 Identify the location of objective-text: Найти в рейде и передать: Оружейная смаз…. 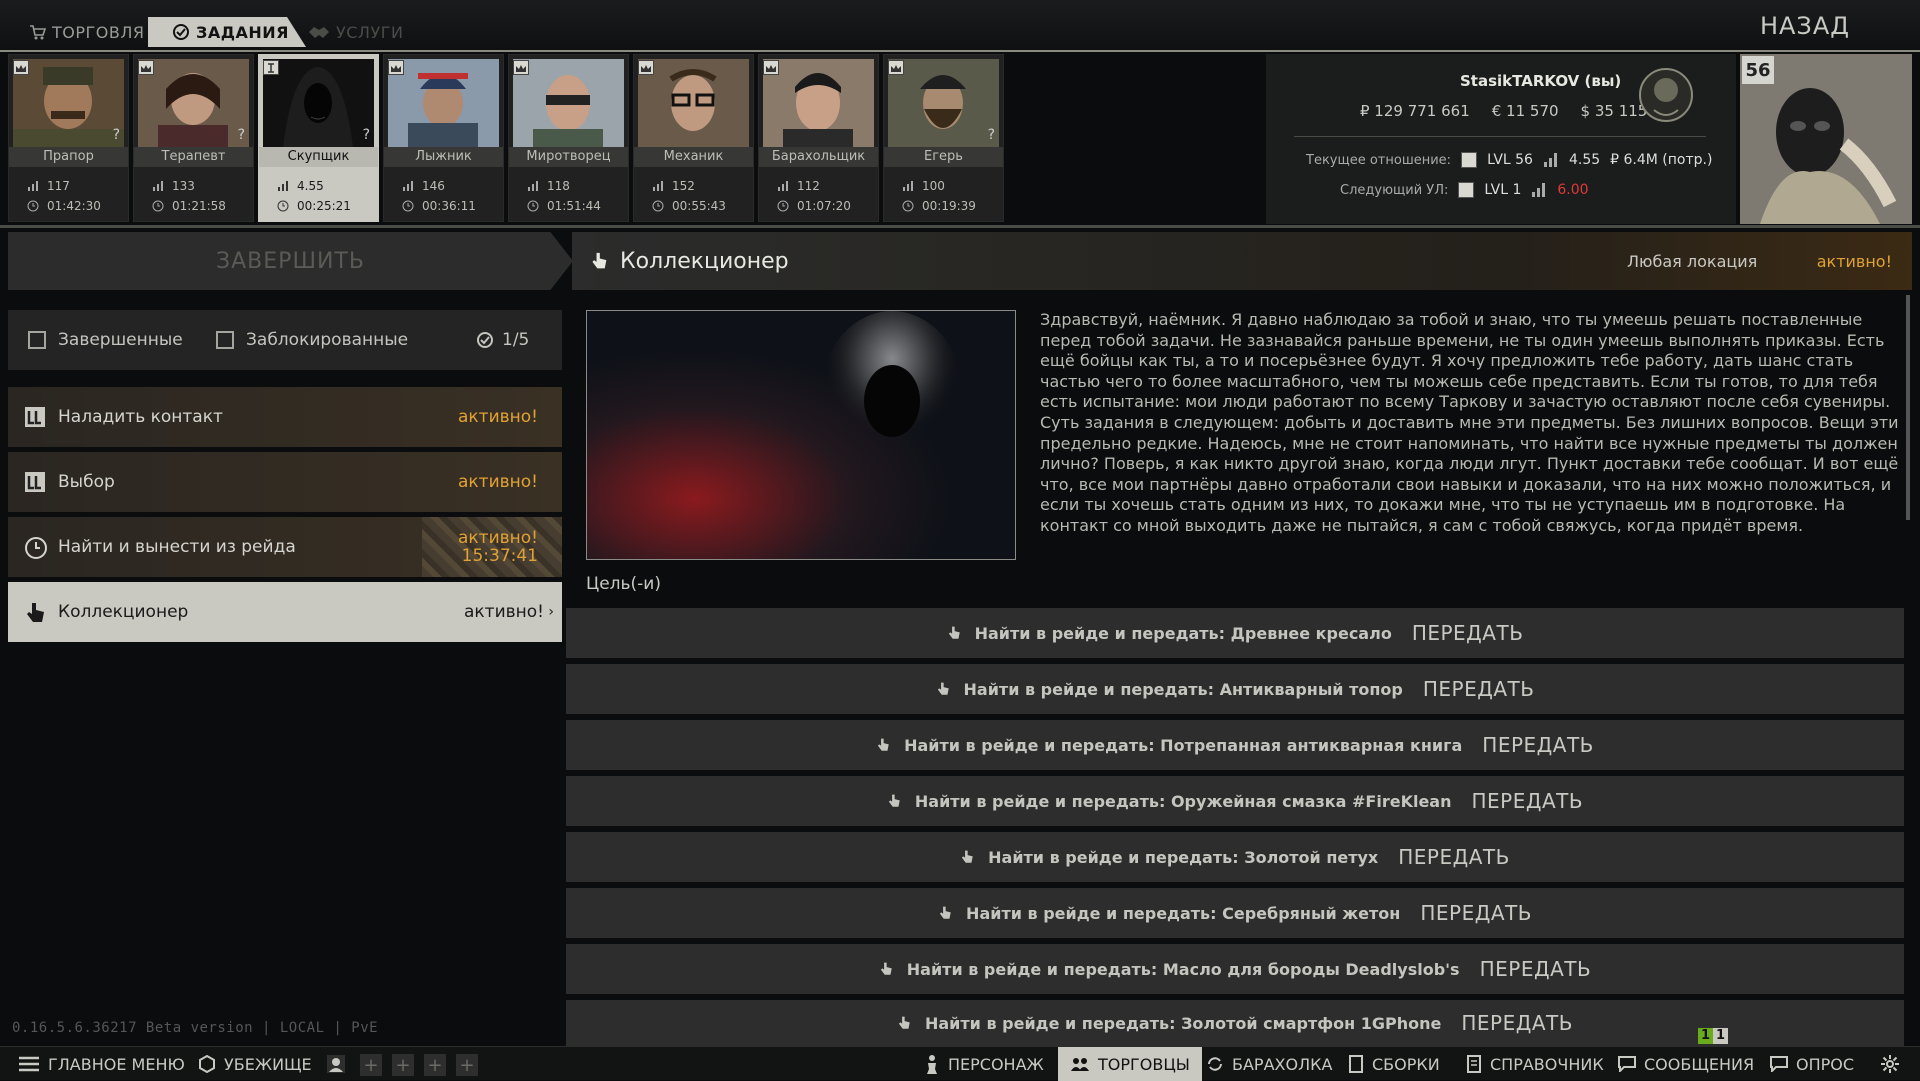
(1169, 801).